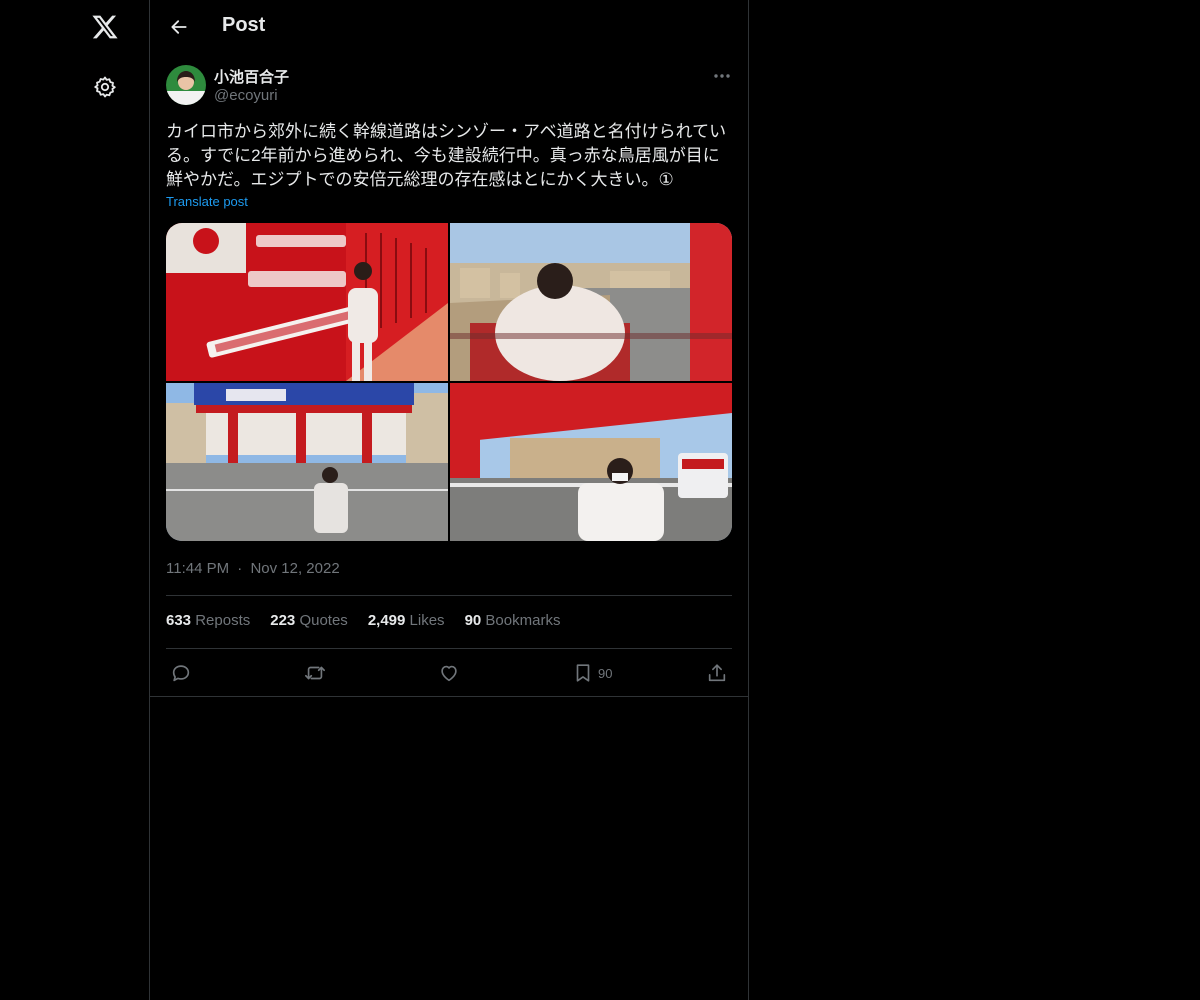 This screenshot has height=1000, width=1200. What do you see at coordinates (592, 673) in the screenshot?
I see `bookmark-button: 90` at bounding box center [592, 673].